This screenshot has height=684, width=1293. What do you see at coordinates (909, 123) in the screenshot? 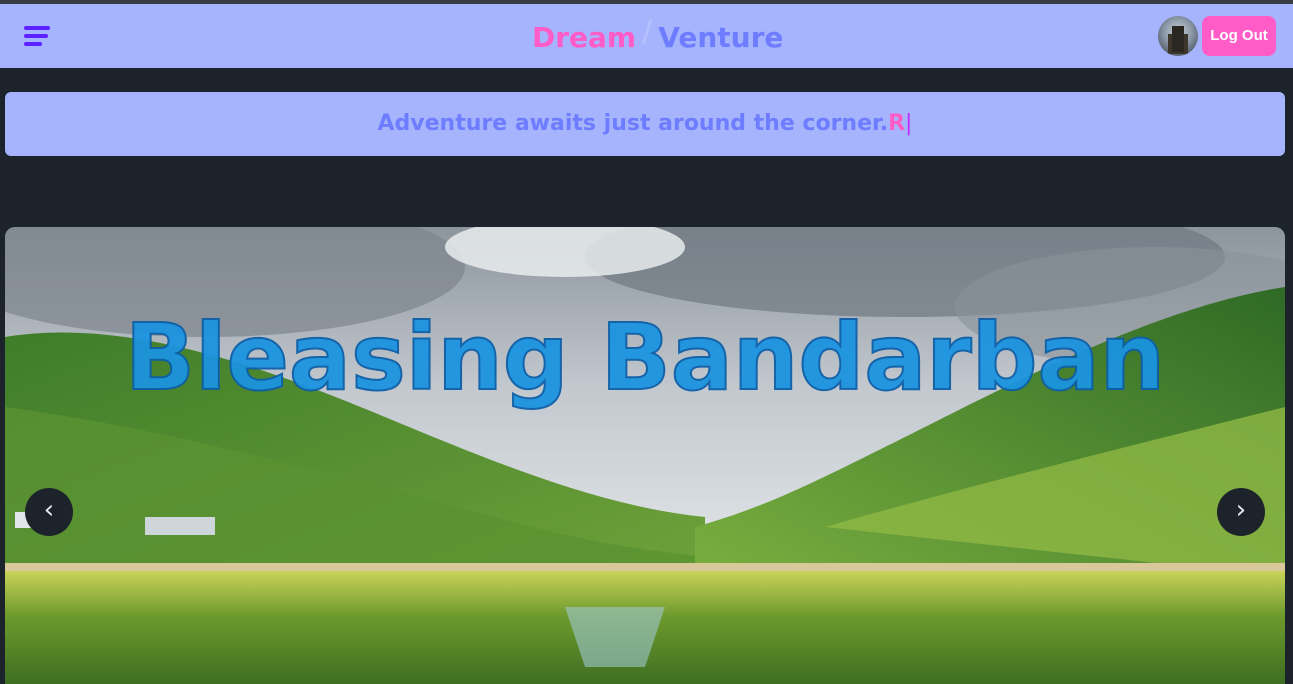
I see `typing-cursor: |` at bounding box center [909, 123].